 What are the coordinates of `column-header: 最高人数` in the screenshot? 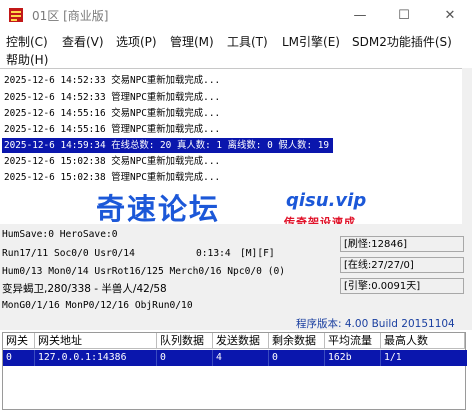 It's located at (423, 341).